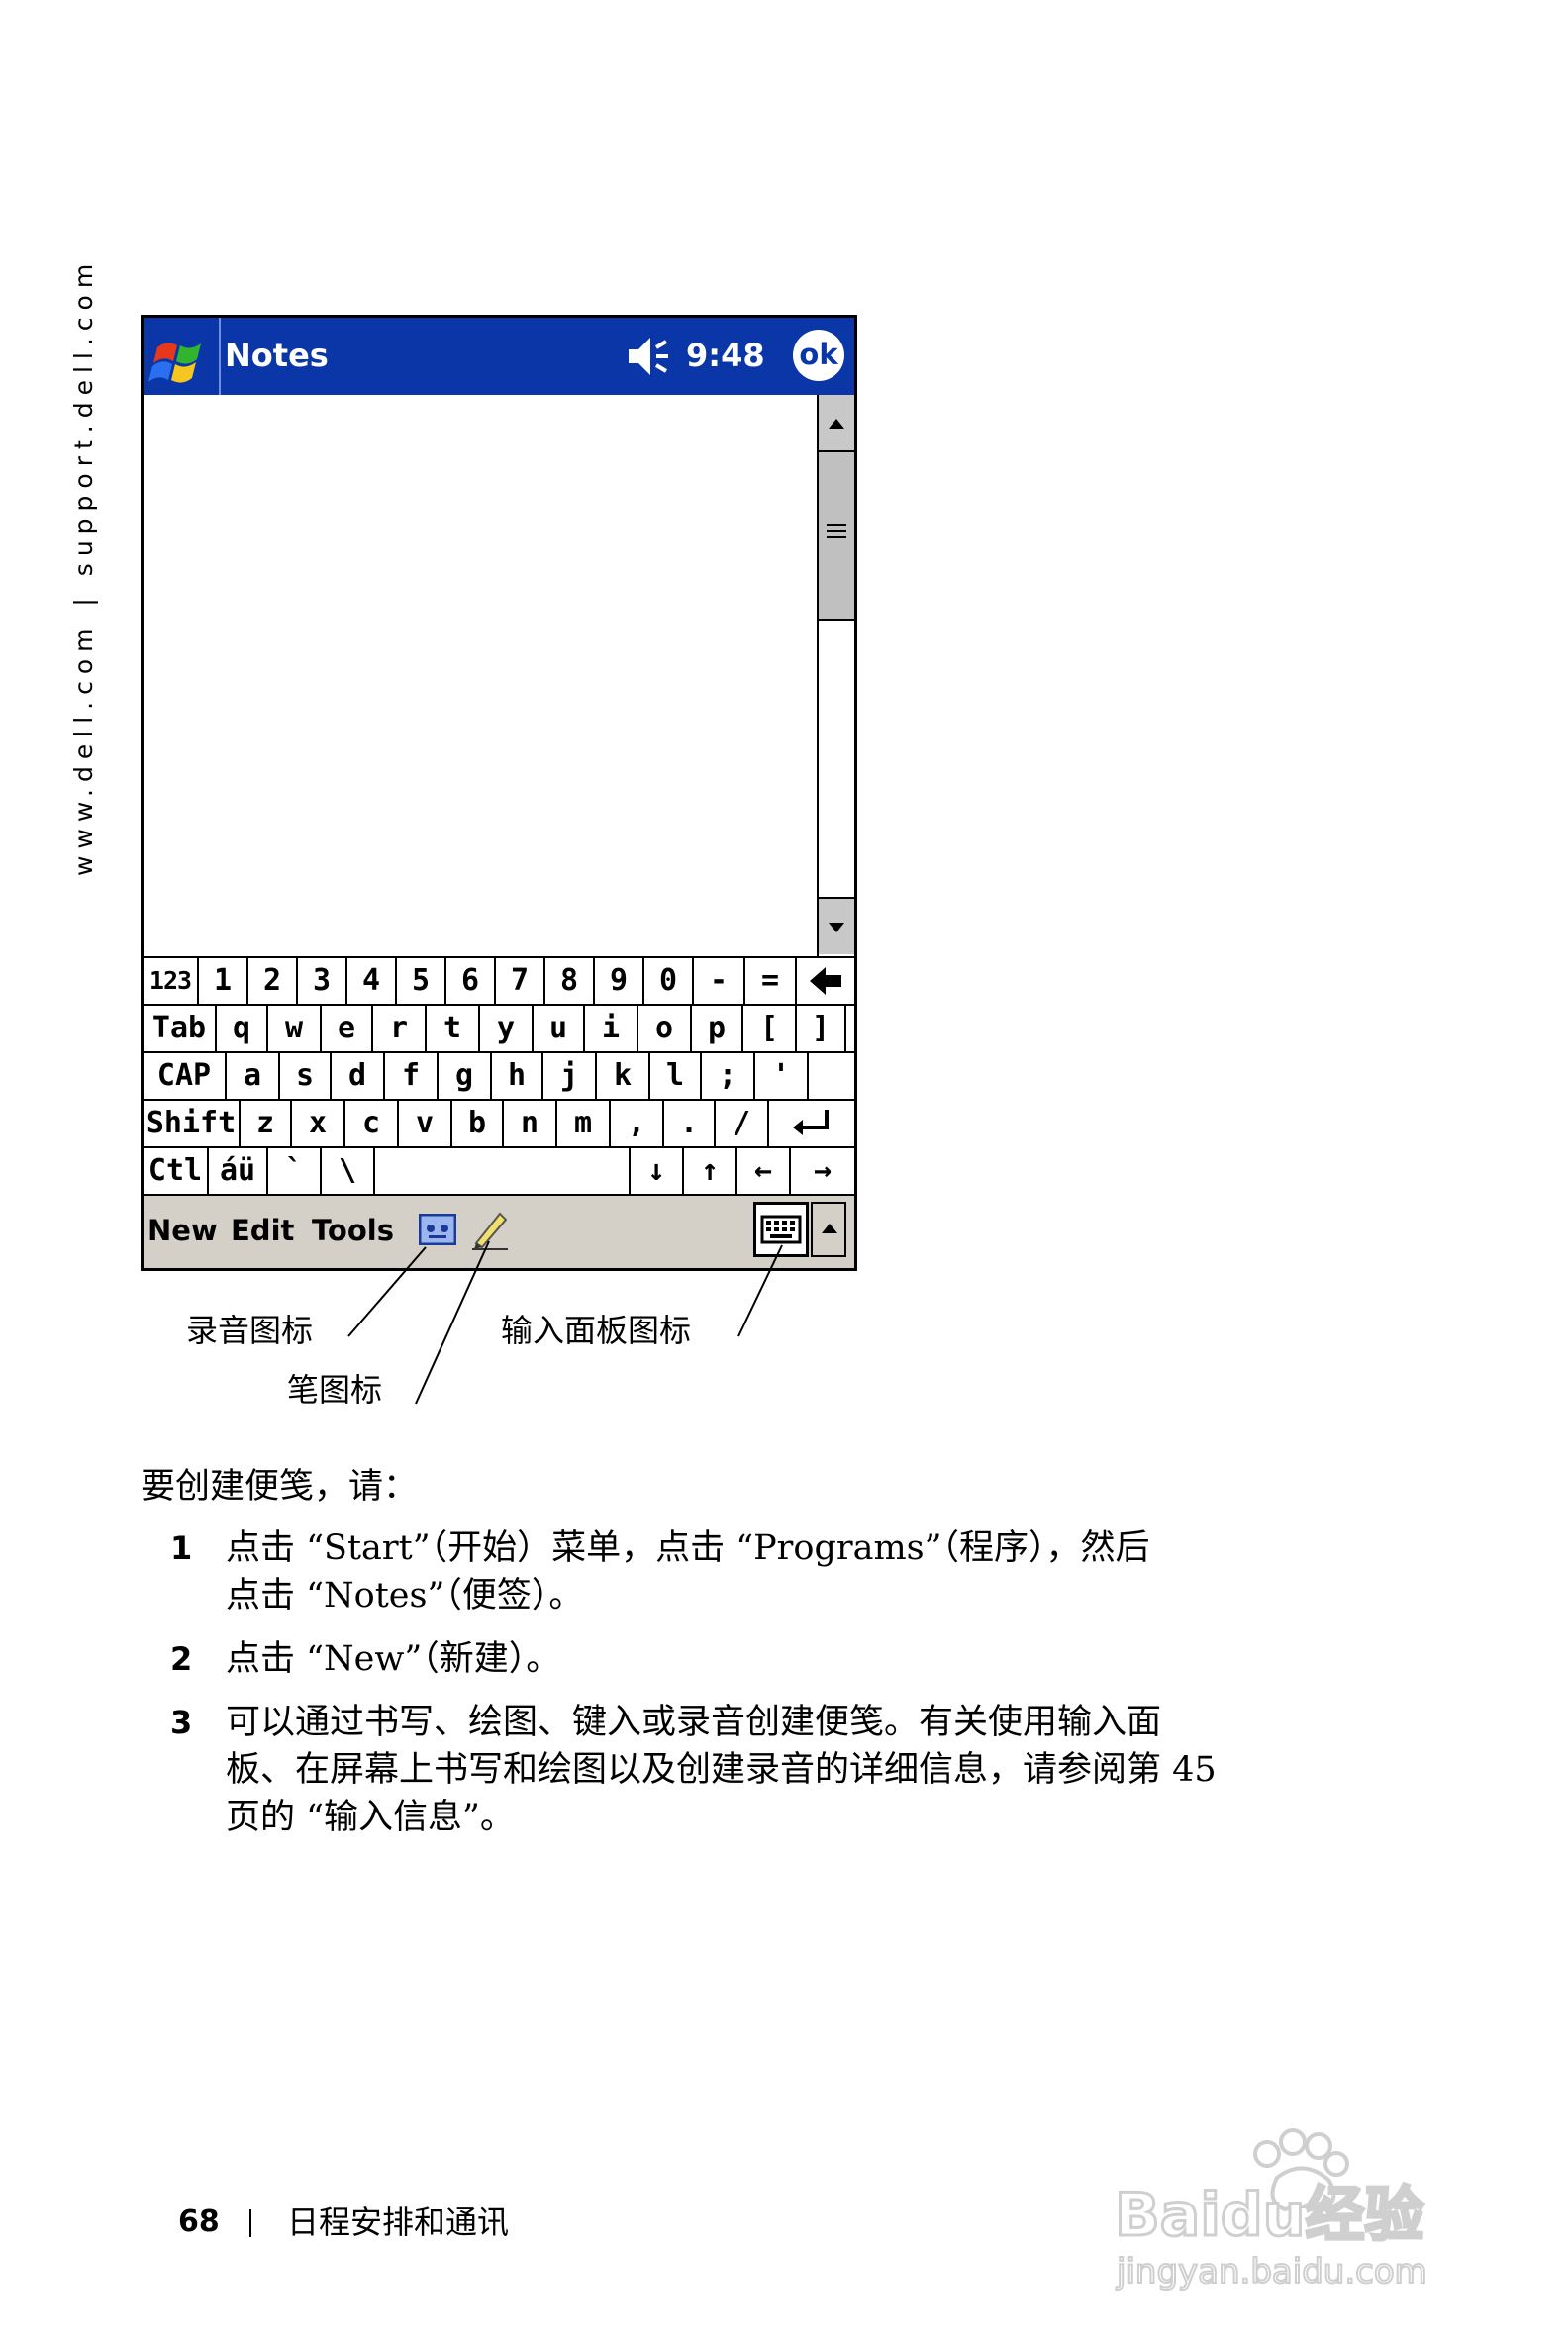 Image resolution: width=1568 pixels, height=2352 pixels. What do you see at coordinates (764, 1171) in the screenshot?
I see `key-left: ←` at bounding box center [764, 1171].